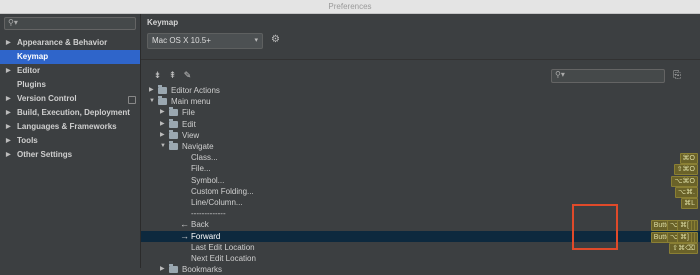  Describe the element at coordinates (206, 236) in the screenshot. I see `tree-row-label: Forward` at that location.